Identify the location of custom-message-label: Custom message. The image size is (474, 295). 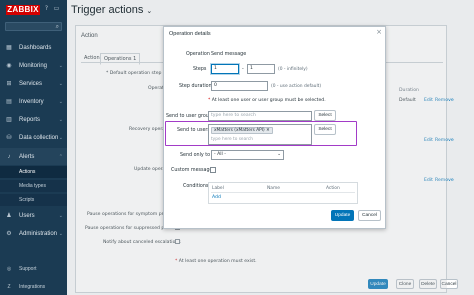
(192, 170).